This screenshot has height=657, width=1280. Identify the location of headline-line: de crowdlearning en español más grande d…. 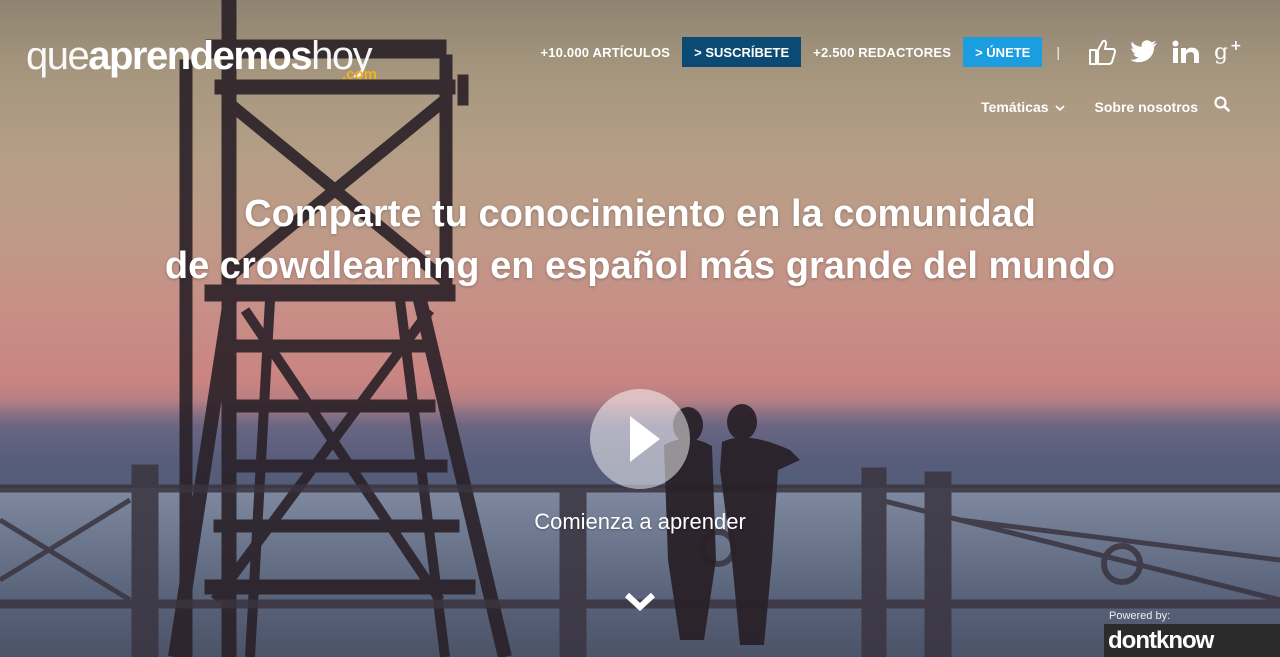
(640, 266).